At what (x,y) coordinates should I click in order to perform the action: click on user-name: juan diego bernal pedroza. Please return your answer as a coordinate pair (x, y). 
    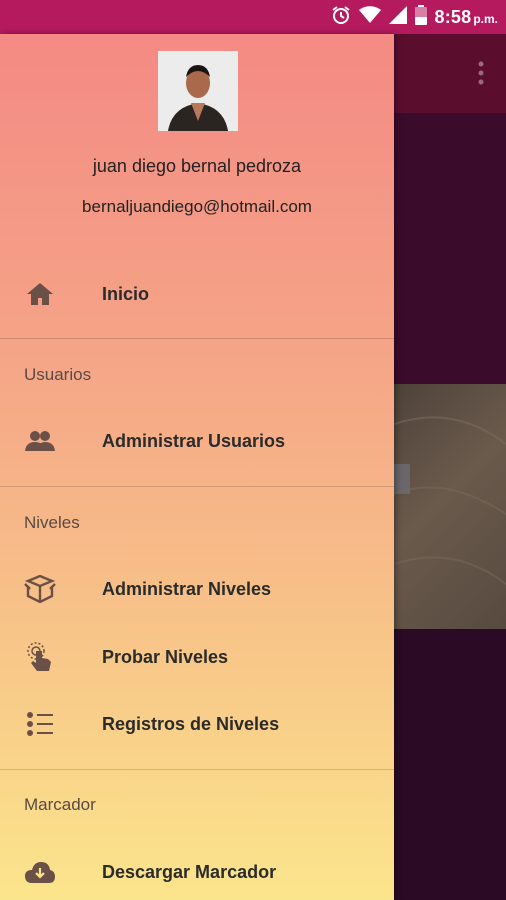
    Looking at the image, I should click on (197, 166).